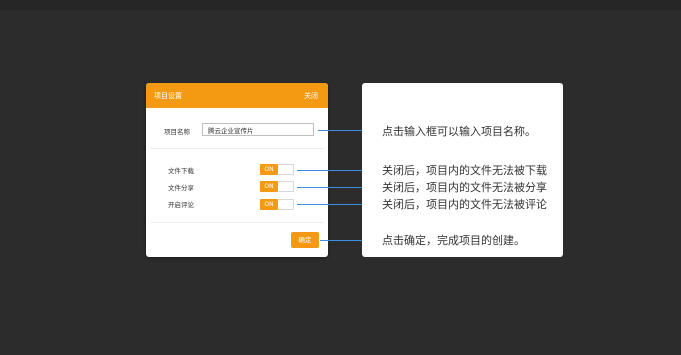 The height and width of the screenshot is (355, 681). What do you see at coordinates (453, 240) in the screenshot?
I see `callout-confirm: 点击确定，完成项目的创建。` at bounding box center [453, 240].